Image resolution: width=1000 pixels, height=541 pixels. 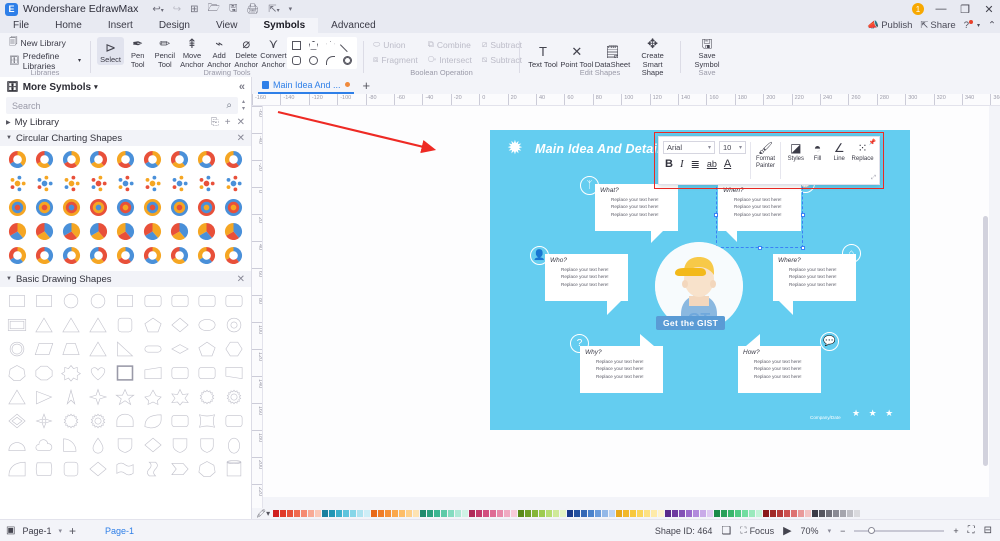 What do you see at coordinates (889, 25) in the screenshot?
I see `publish-button: 📣 Publish` at bounding box center [889, 25].